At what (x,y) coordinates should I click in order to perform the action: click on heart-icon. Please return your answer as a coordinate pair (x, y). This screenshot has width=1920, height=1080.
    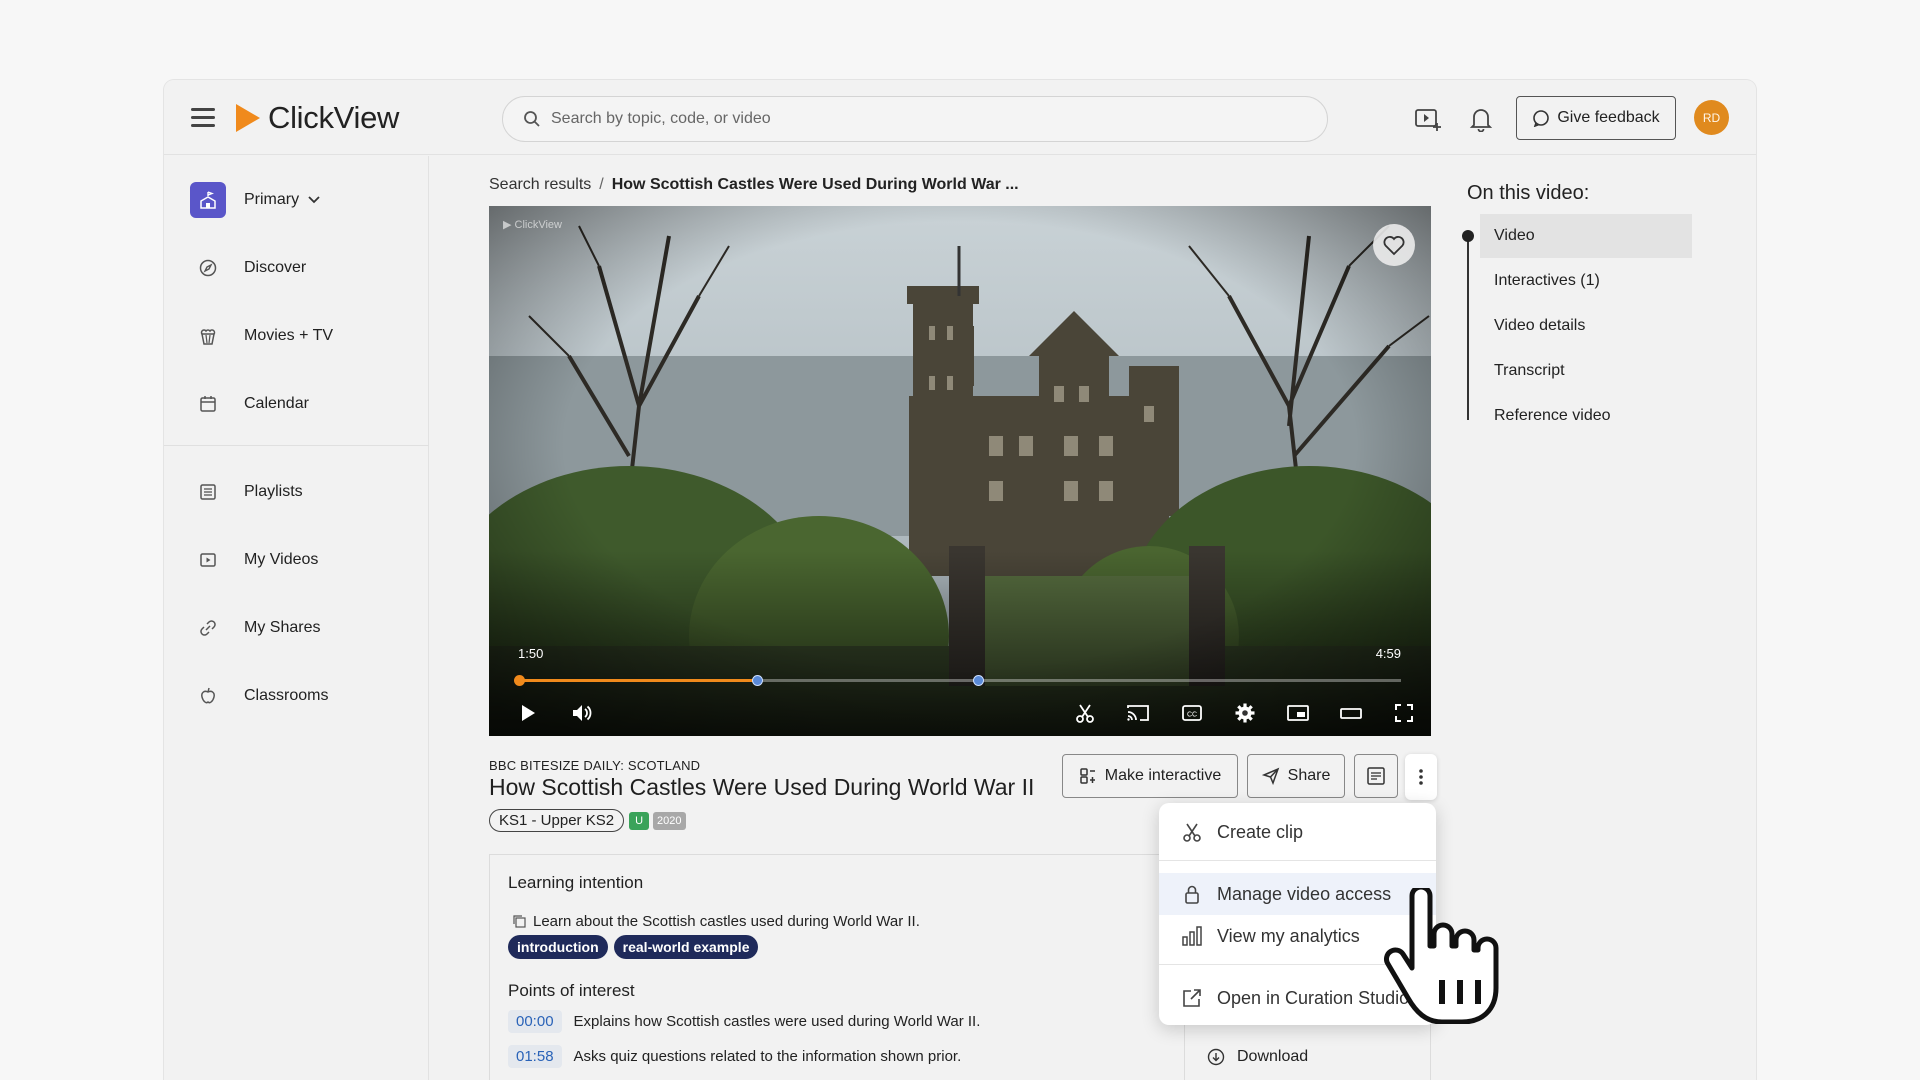
    Looking at the image, I should click on (1394, 246).